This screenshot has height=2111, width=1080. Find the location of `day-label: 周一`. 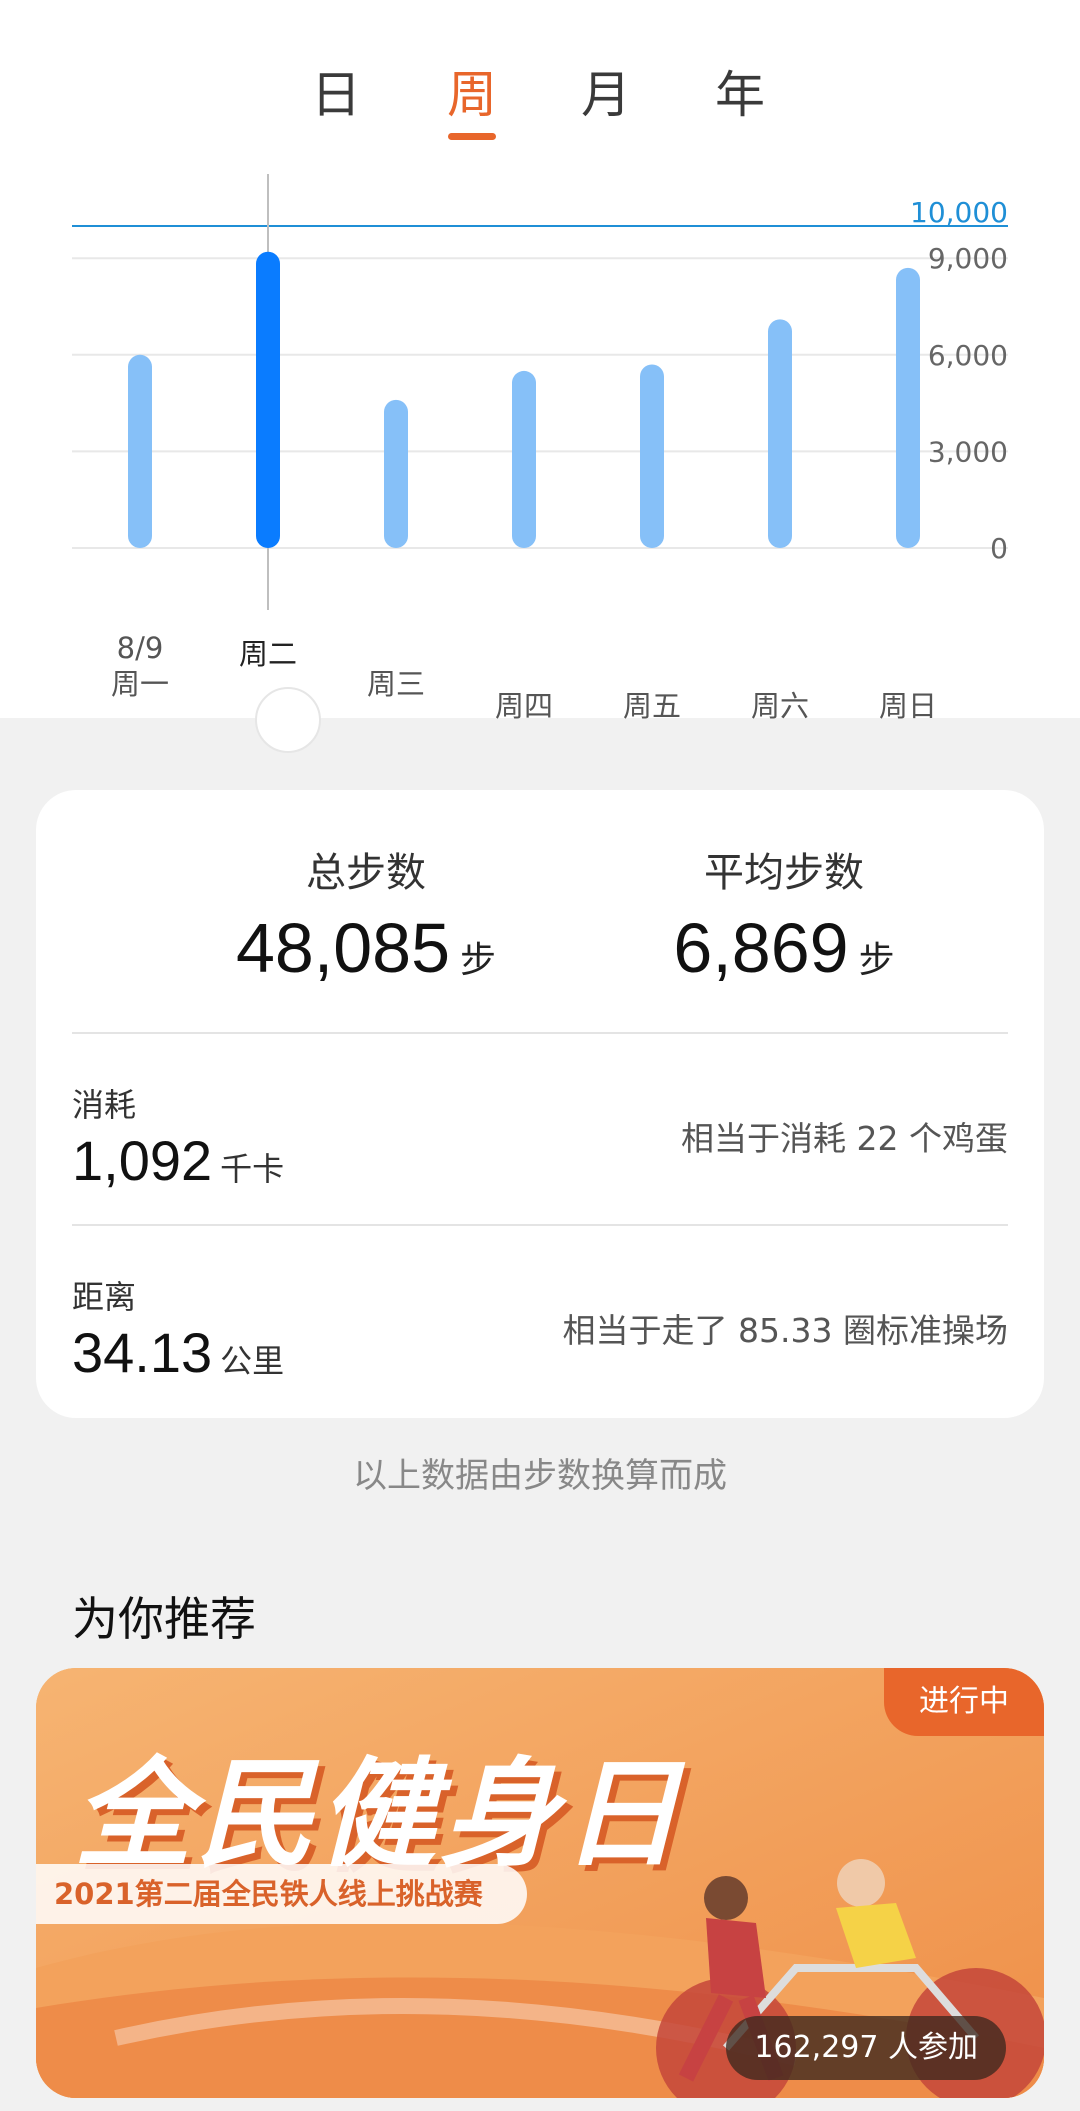

day-label: 周一 is located at coordinates (140, 684).